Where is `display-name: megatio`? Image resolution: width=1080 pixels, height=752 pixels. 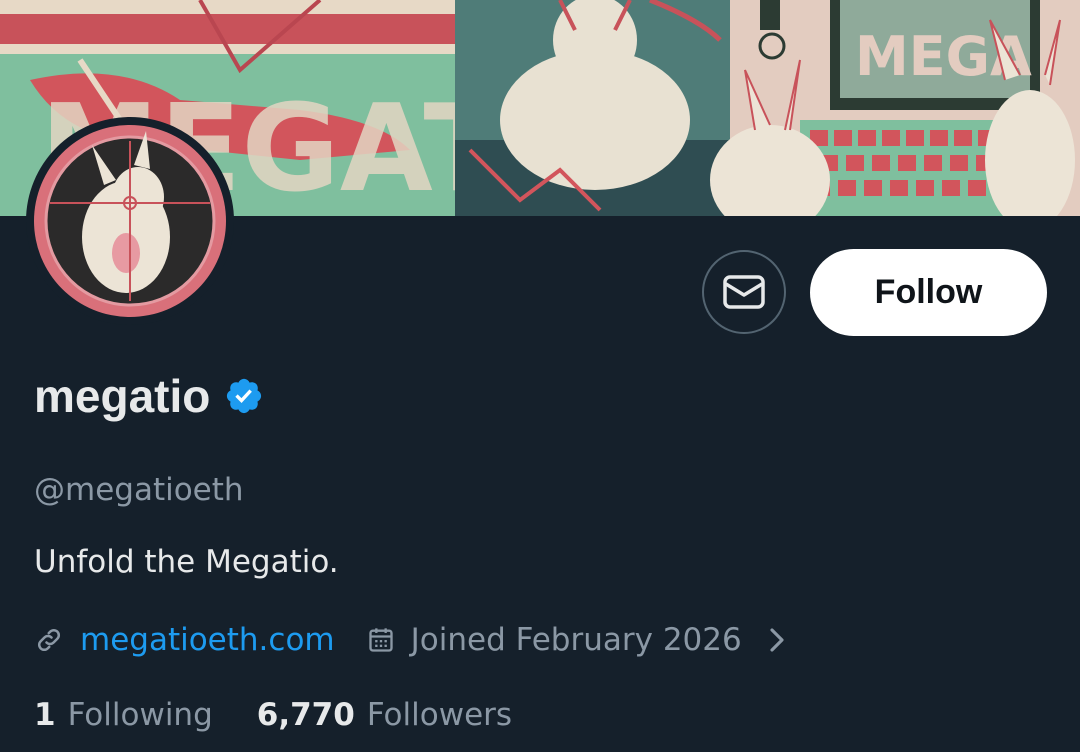 display-name: megatio is located at coordinates (122, 396).